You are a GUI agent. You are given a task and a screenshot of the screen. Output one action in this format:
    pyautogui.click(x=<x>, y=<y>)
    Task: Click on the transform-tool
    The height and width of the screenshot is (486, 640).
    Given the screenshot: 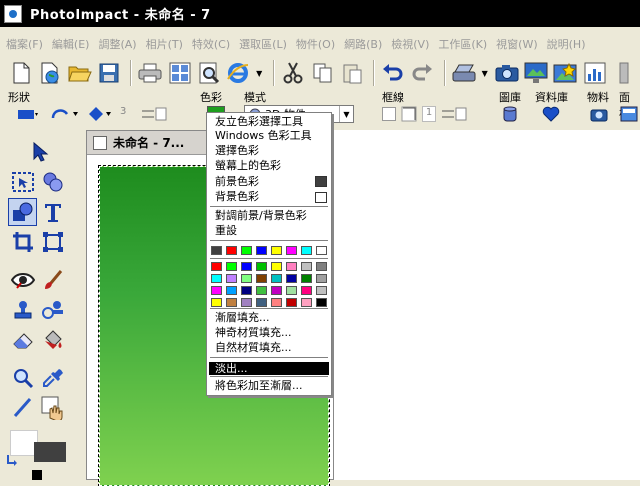 What is the action you would take?
    pyautogui.click(x=52, y=242)
    